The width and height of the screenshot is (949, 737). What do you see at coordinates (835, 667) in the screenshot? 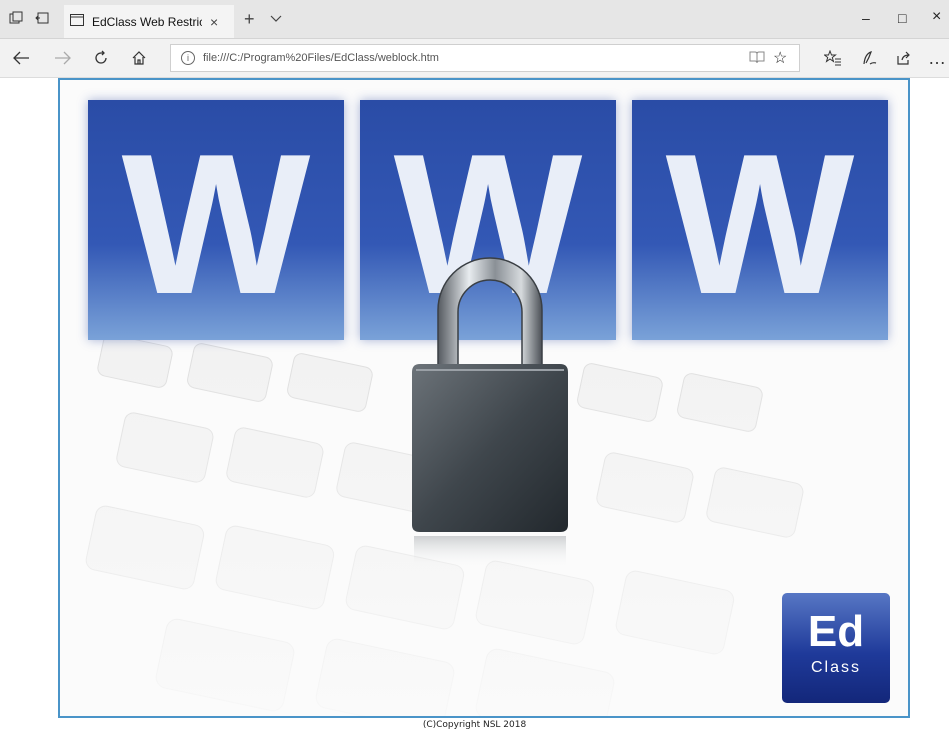
I see `logo-class-text: Class` at bounding box center [835, 667].